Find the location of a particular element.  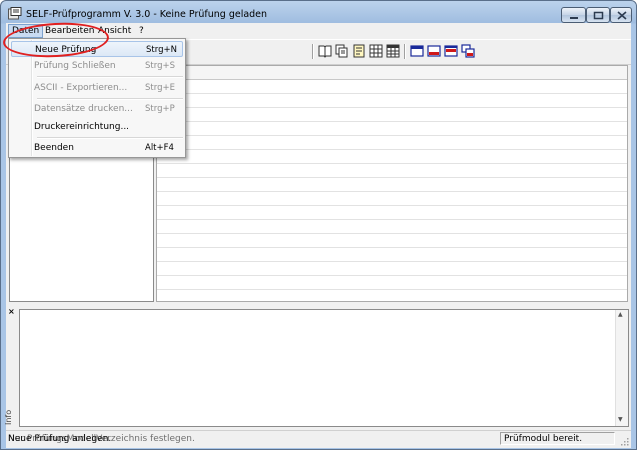

maximize-button is located at coordinates (598, 15).